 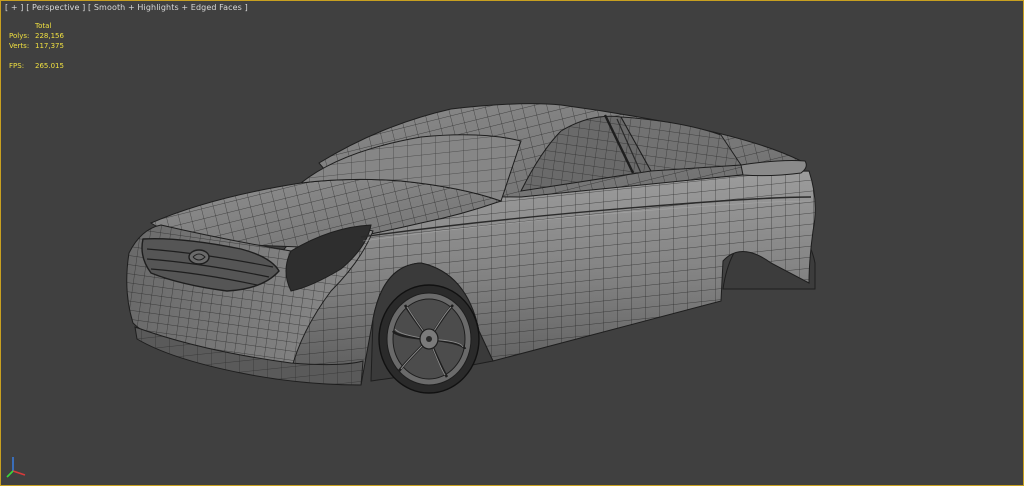 What do you see at coordinates (16, 467) in the screenshot?
I see `axis-gizmo-icon` at bounding box center [16, 467].